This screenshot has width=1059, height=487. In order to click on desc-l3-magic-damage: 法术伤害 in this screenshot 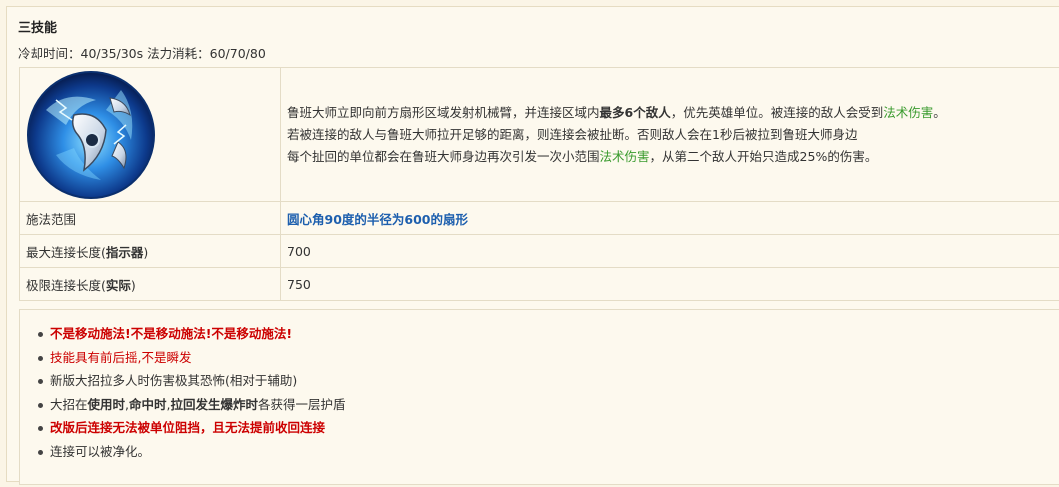, I will do `click(624, 156)`.